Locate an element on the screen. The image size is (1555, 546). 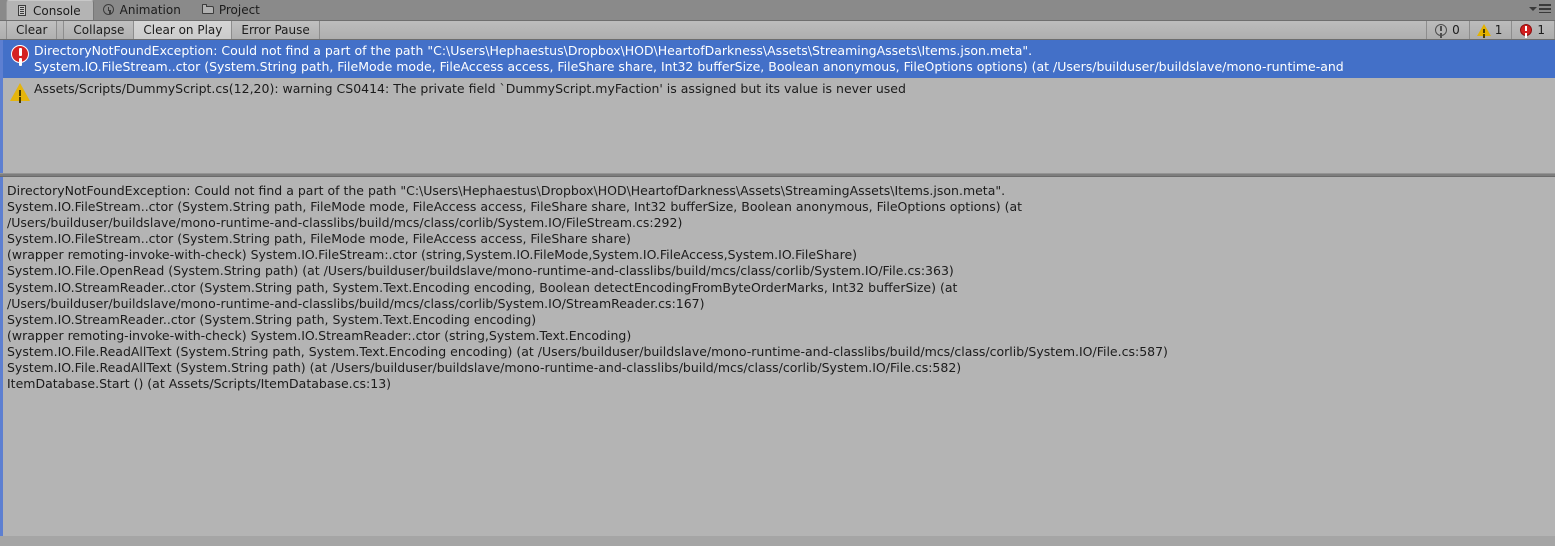
tab-console: Console is located at coordinates (50, 10).